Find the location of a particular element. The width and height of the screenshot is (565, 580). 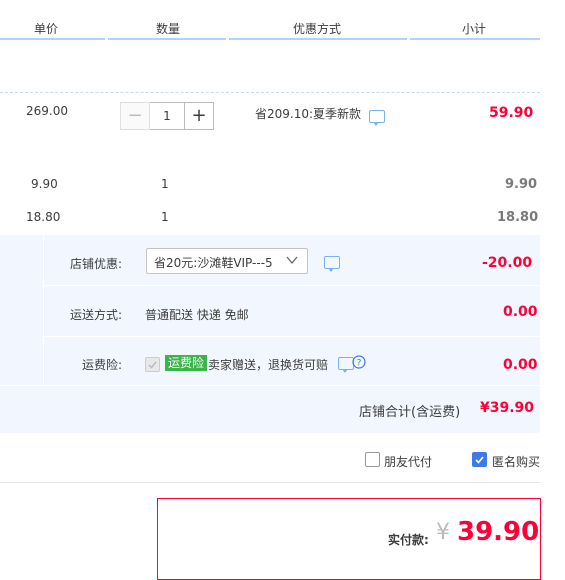

quantity-input: 1 is located at coordinates (167, 116).